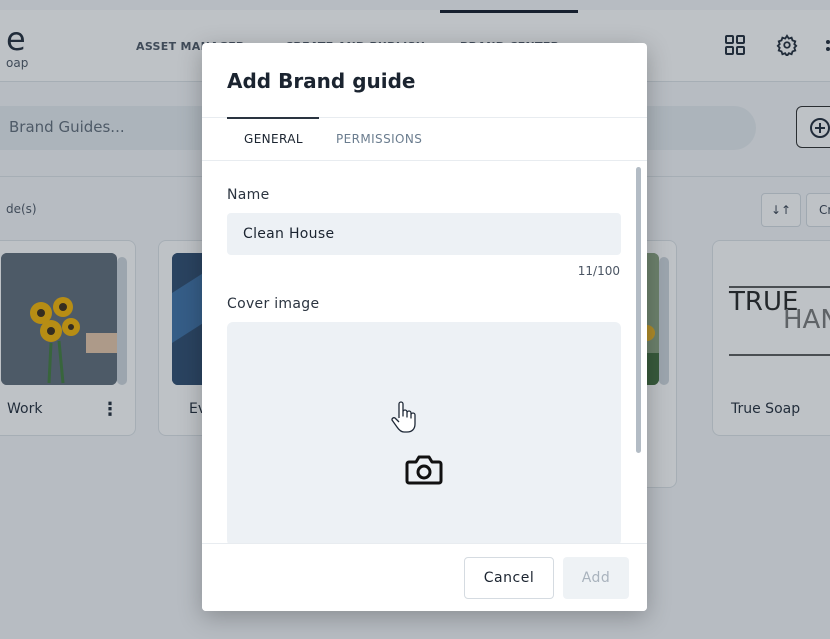  Describe the element at coordinates (321, 81) in the screenshot. I see `dialog-title: Add Brand guide` at that location.